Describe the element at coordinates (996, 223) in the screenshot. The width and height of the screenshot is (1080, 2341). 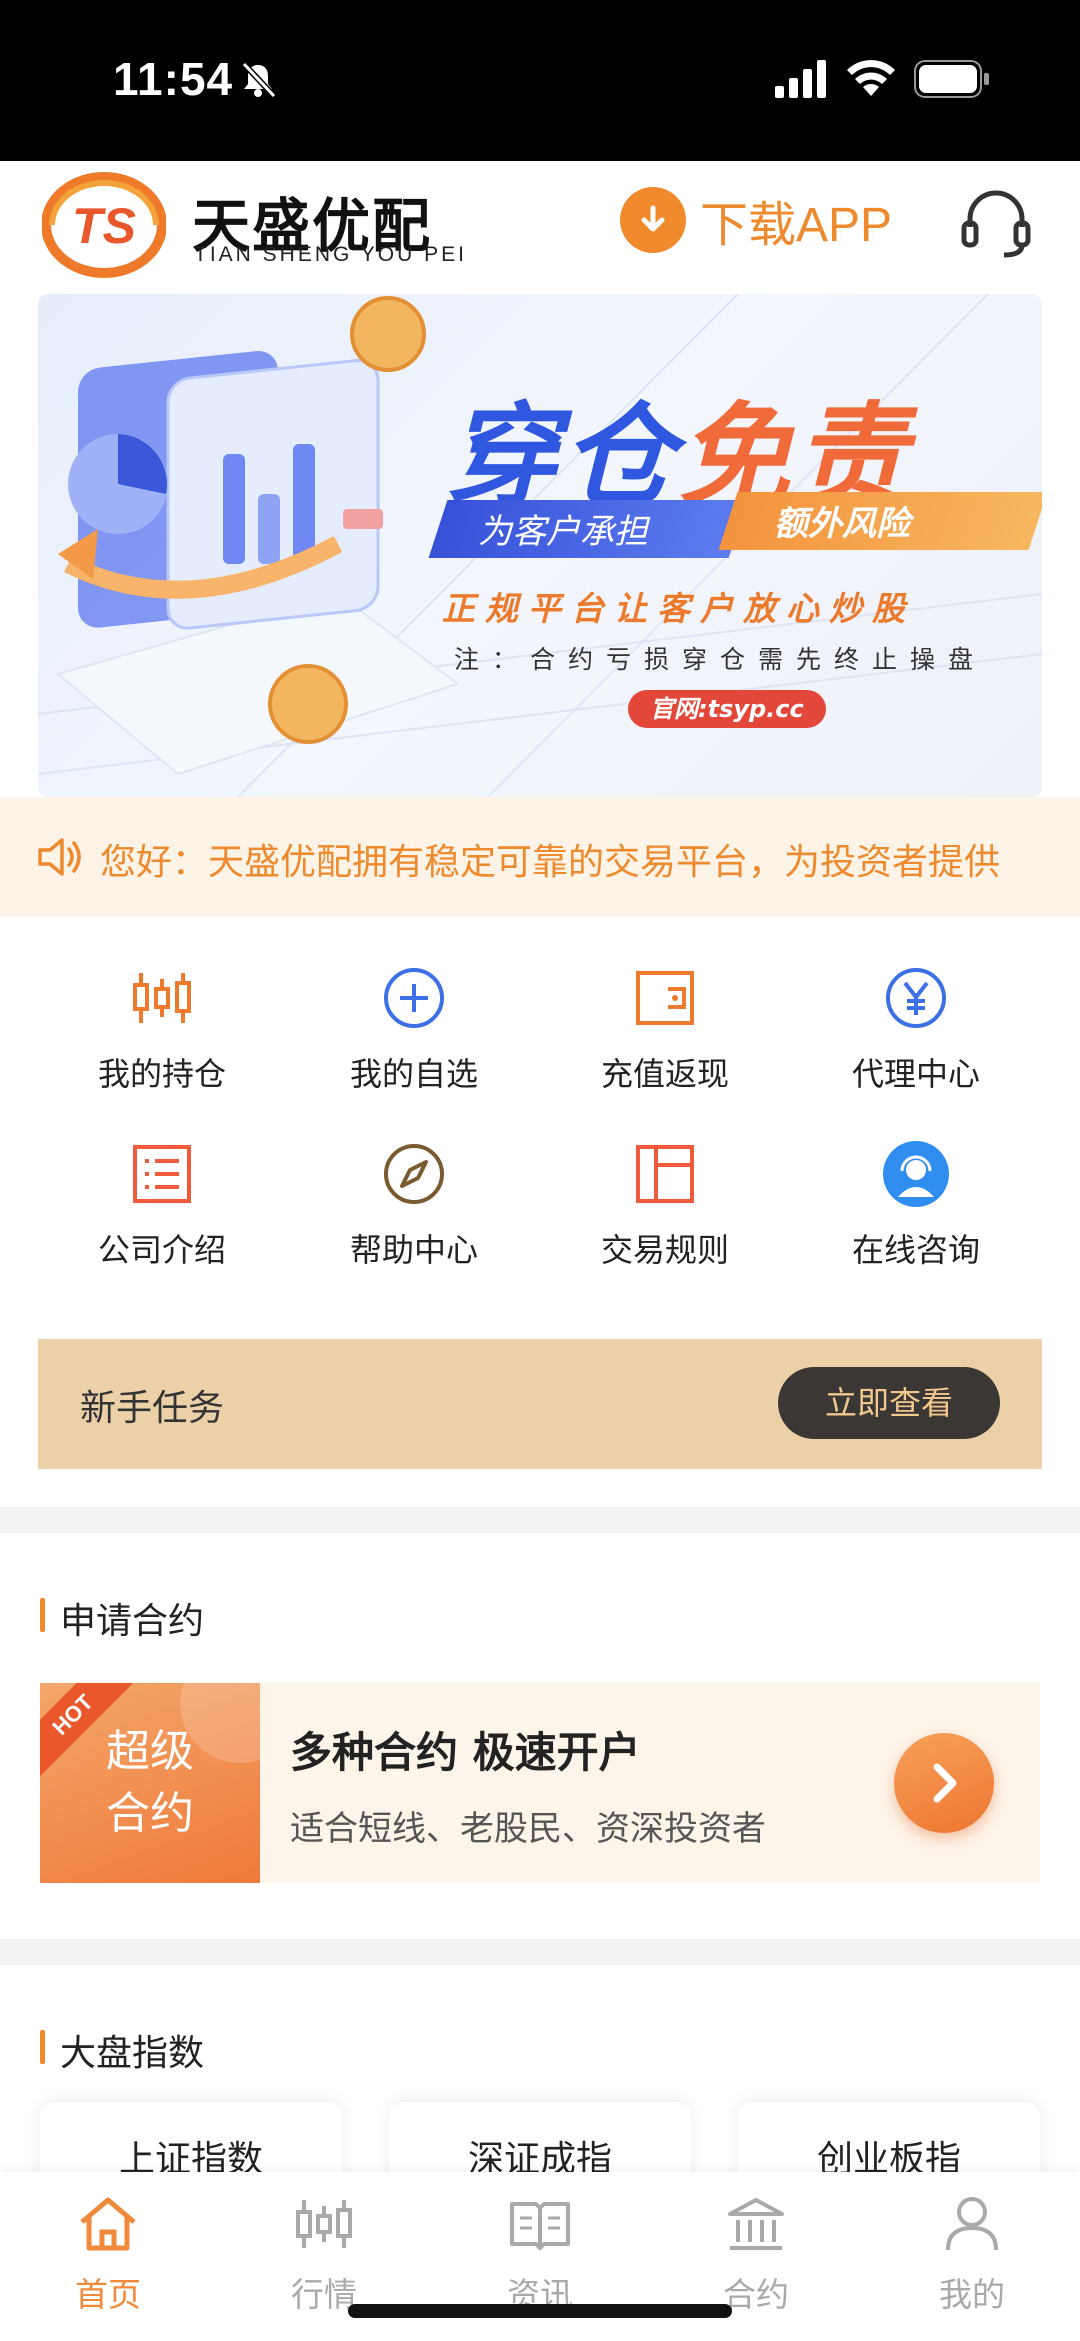
I see `customer-service-icon` at that location.